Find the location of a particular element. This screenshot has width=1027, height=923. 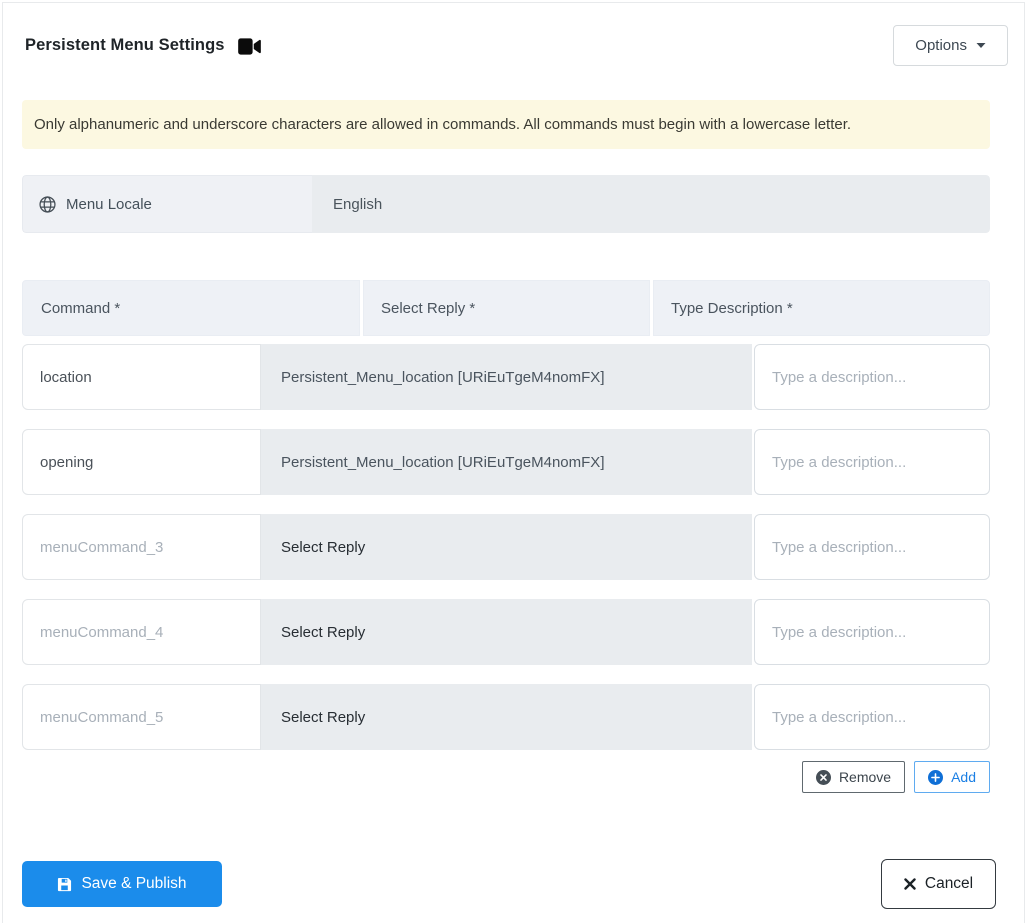

globe-icon is located at coordinates (47, 204).